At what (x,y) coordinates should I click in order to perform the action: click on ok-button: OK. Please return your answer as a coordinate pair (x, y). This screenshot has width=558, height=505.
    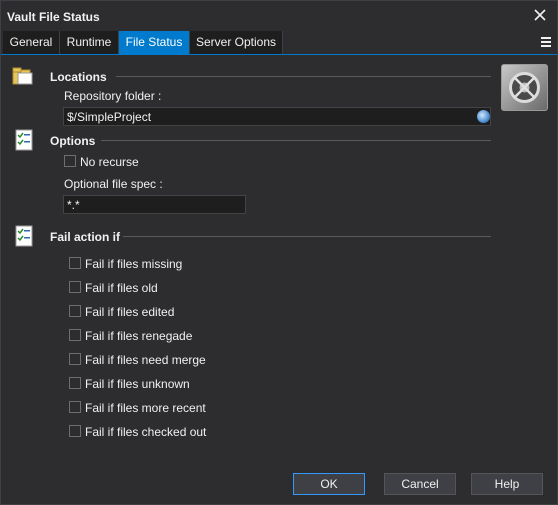
    Looking at the image, I should click on (329, 484).